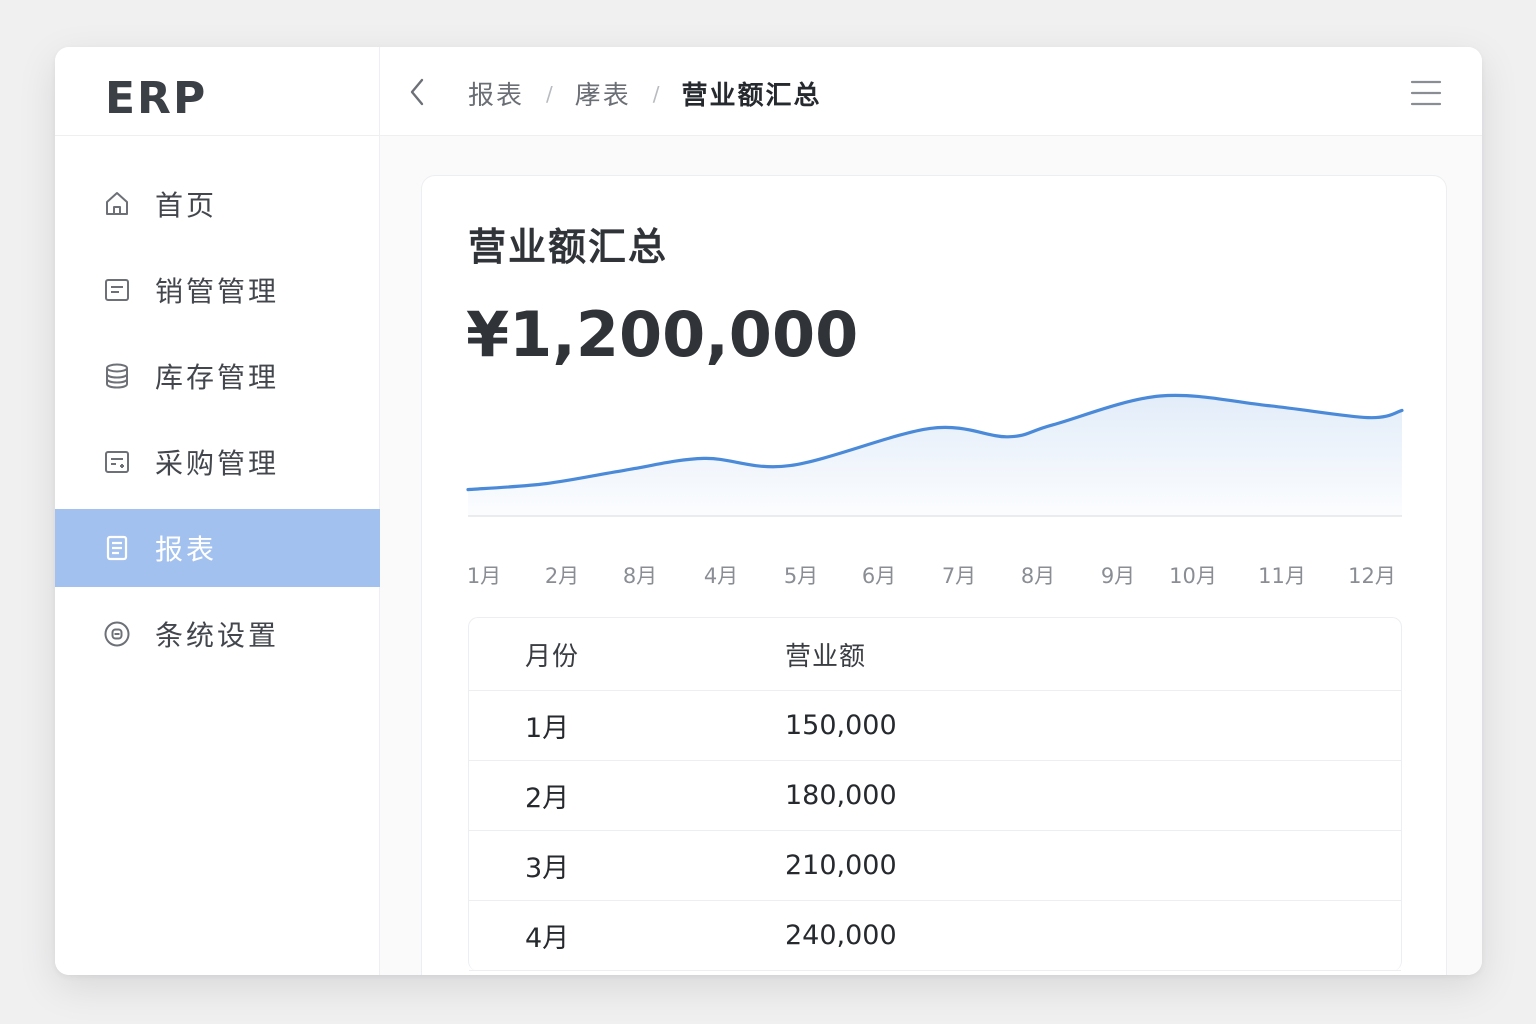  I want to click on sidebar-item-label: 条统设置, so click(217, 635).